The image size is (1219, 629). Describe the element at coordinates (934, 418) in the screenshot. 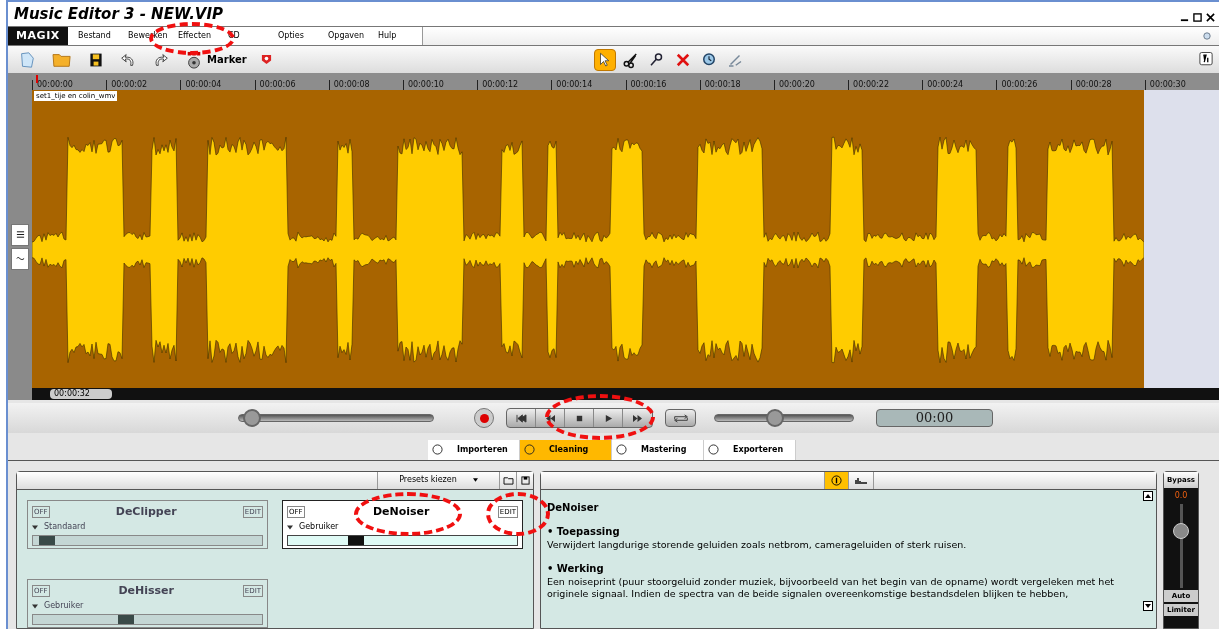

I see `time-display: 00:00` at that location.